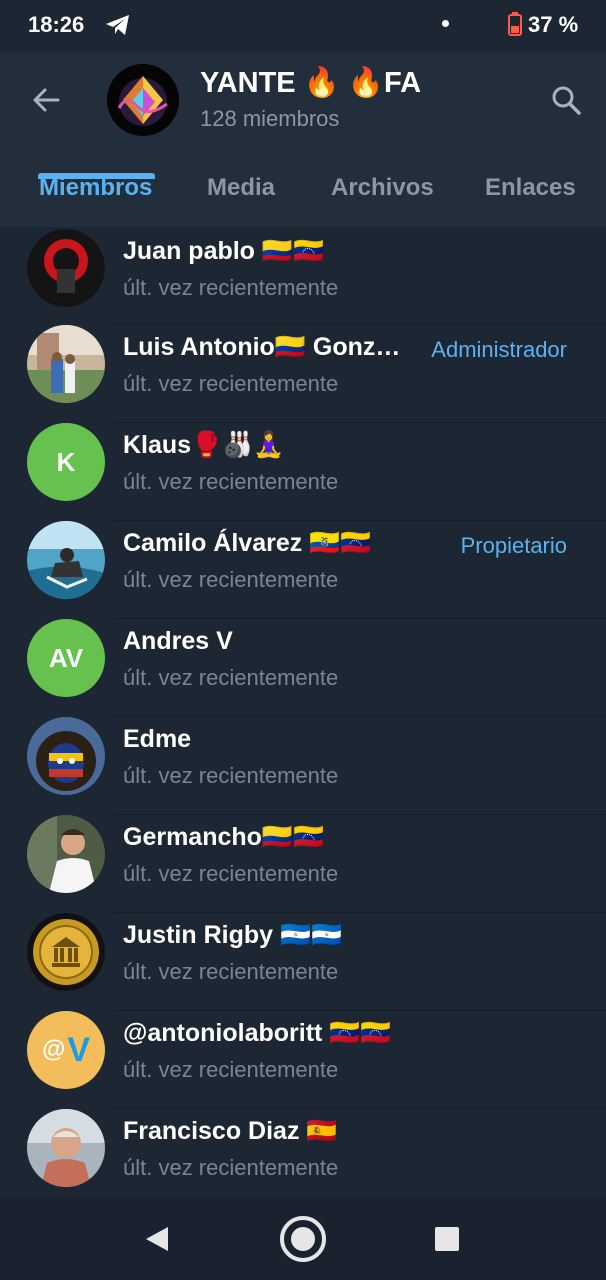 The width and height of the screenshot is (606, 1280). What do you see at coordinates (247, 543) in the screenshot?
I see `member-name: Camilo Álvarez 🇪🇨🇻🇪` at bounding box center [247, 543].